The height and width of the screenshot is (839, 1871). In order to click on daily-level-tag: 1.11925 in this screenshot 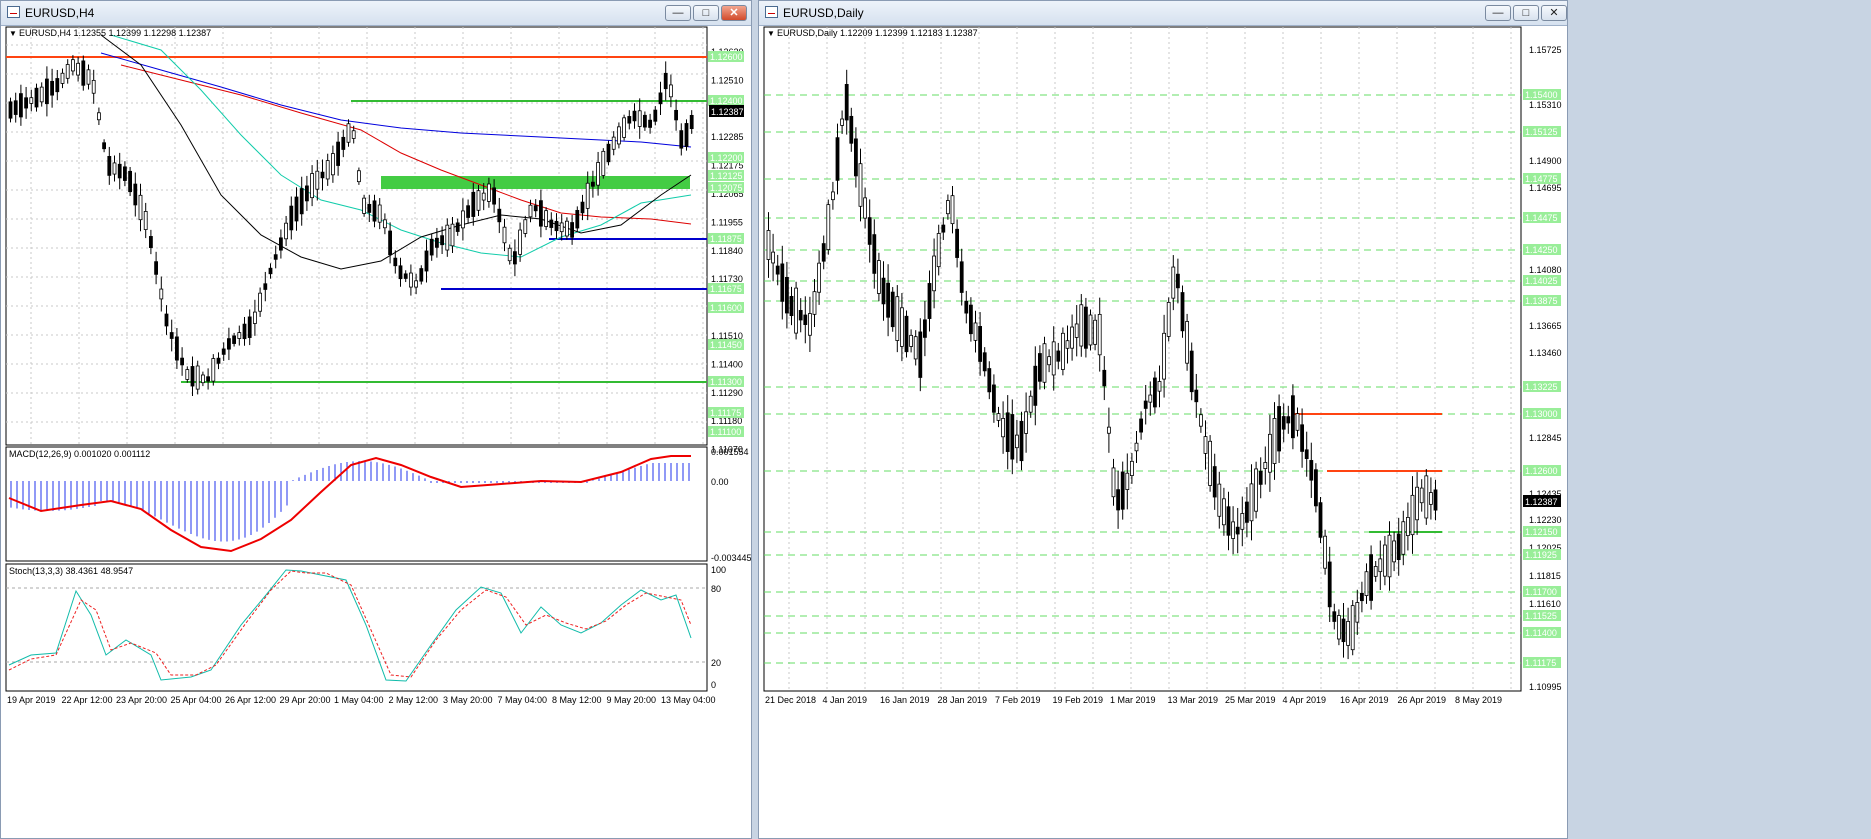, I will do `click(1541, 555)`.